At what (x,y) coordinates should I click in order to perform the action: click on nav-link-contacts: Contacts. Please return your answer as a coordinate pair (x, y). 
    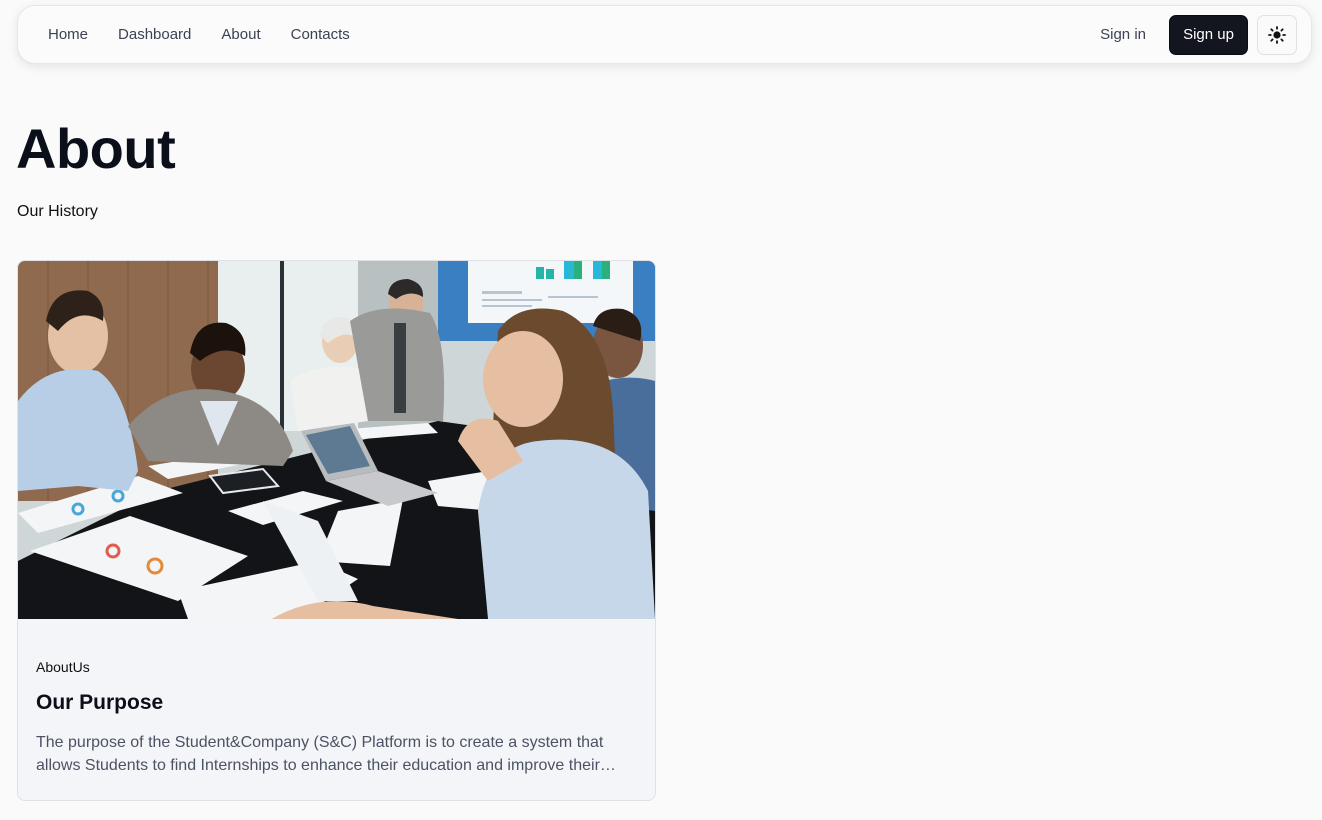
    Looking at the image, I should click on (320, 34).